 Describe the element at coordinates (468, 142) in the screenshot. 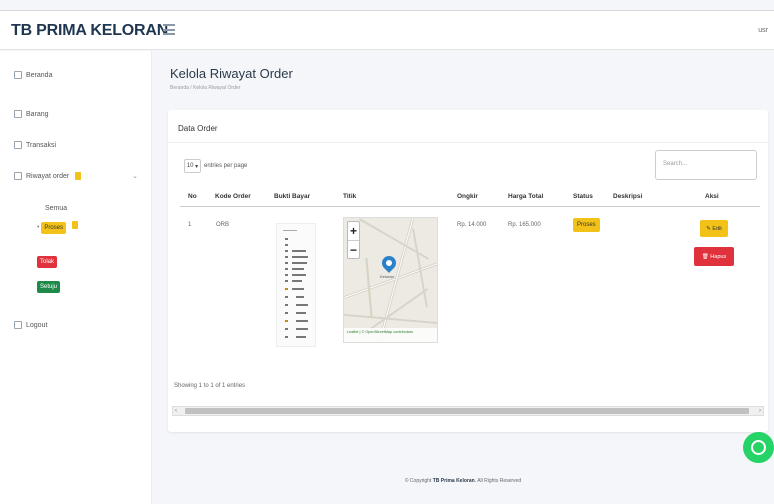

I see `card-divider` at that location.